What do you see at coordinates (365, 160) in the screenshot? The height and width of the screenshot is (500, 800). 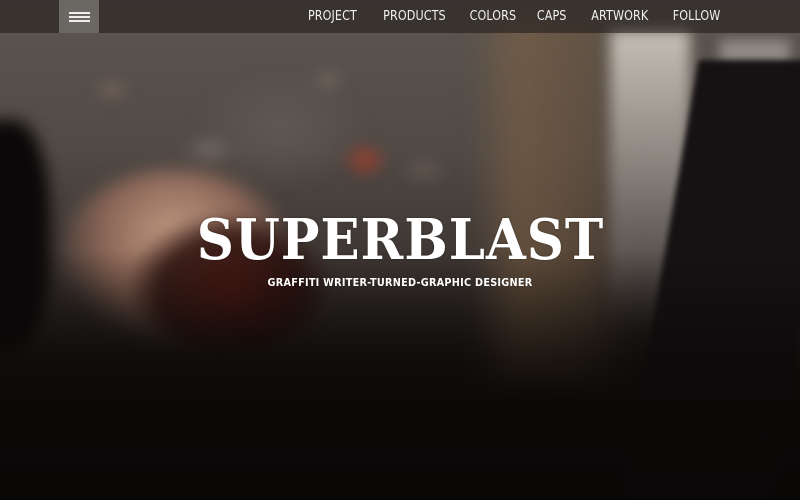 I see `background-paint-spot` at bounding box center [365, 160].